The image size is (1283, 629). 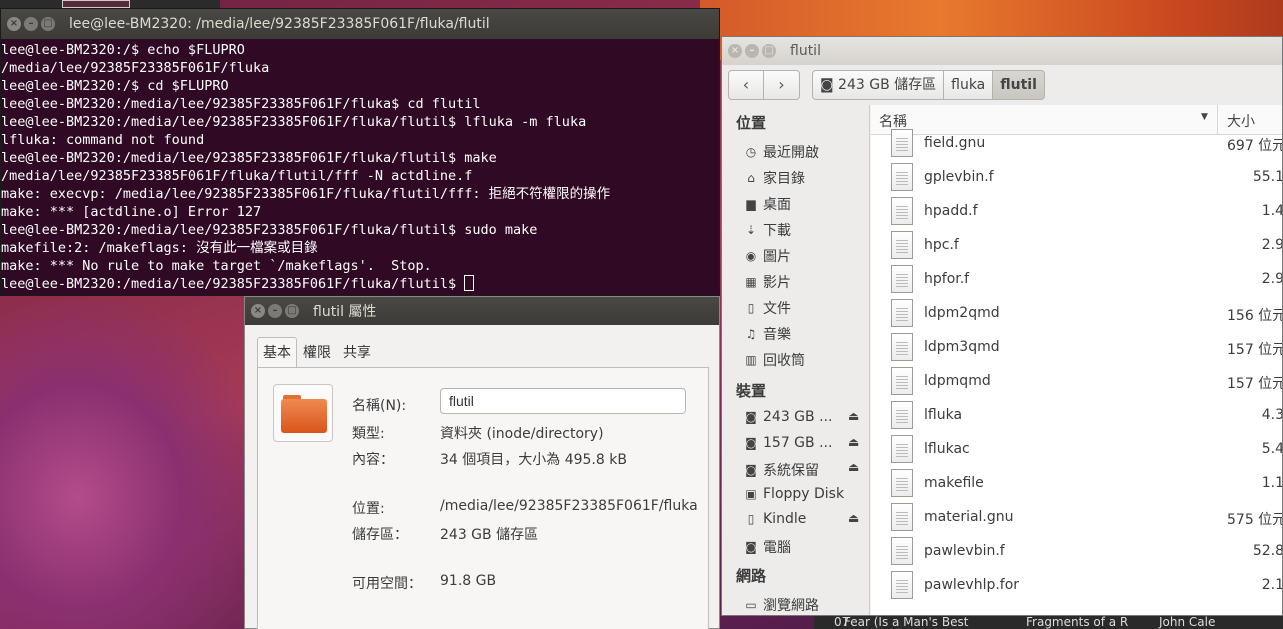 I want to click on taskbar-item: John Cale, so click(x=1187, y=622).